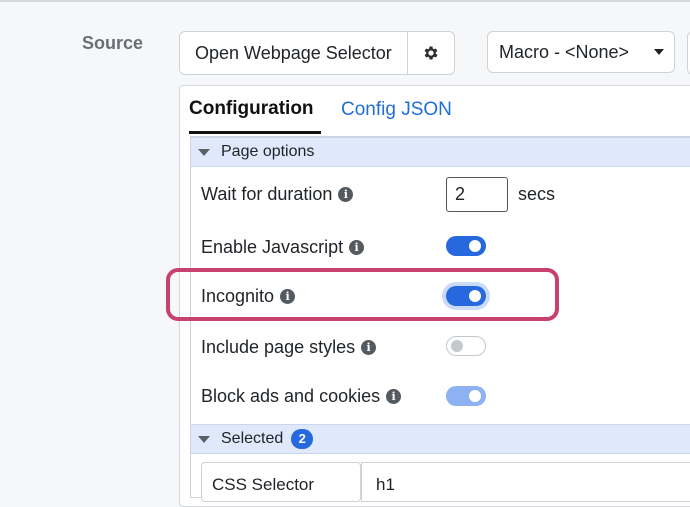 This screenshot has width=690, height=507. What do you see at coordinates (440, 439) in the screenshot?
I see `selected-header: Selected 2` at bounding box center [440, 439].